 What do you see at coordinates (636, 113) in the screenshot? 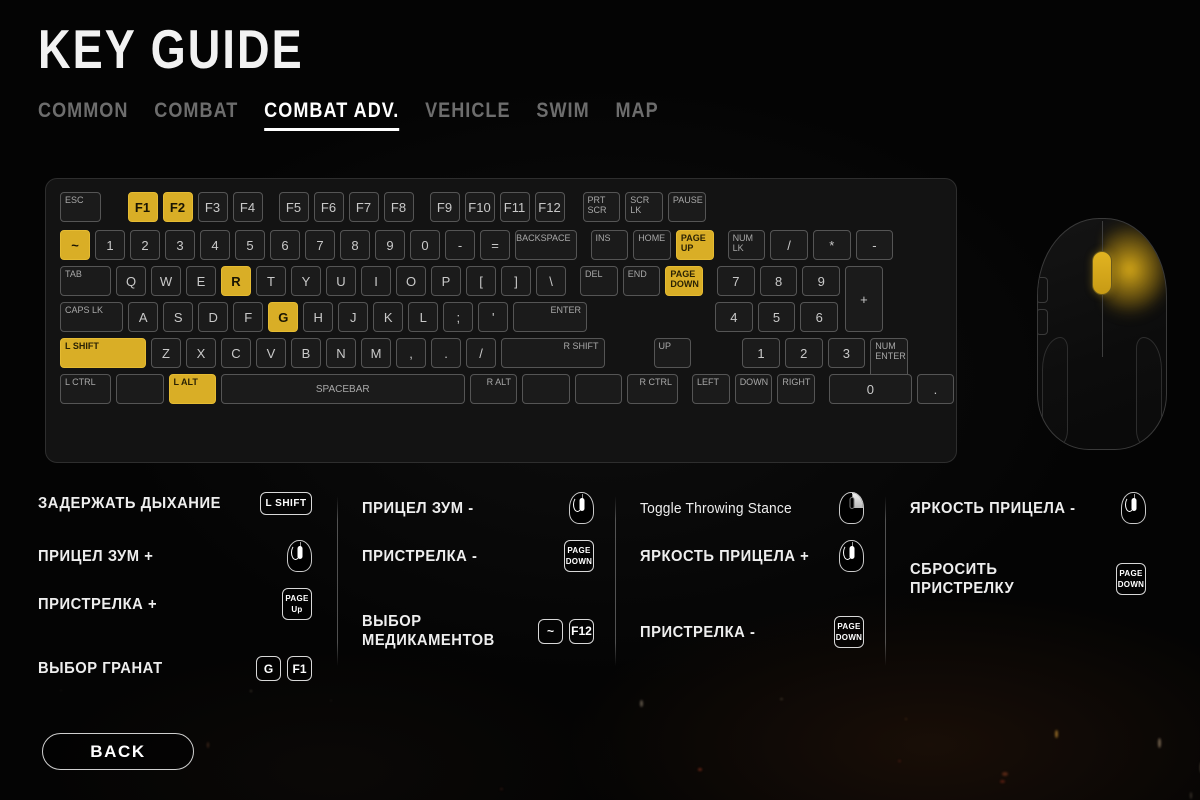
I see `tab-map: MAP` at bounding box center [636, 113].